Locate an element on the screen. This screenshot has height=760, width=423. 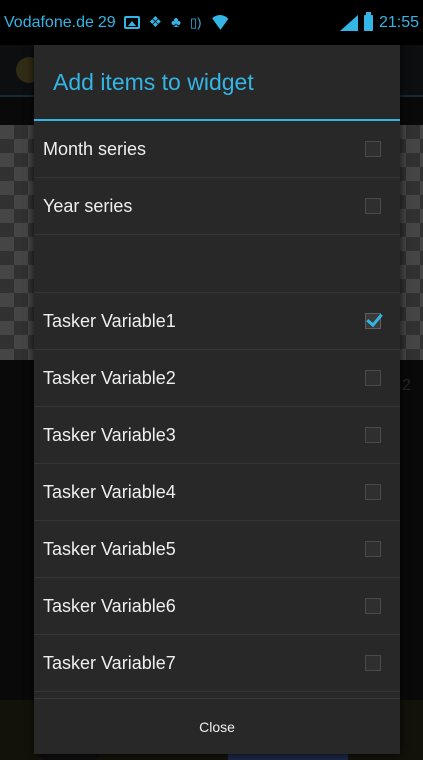
list-item-label: Year series is located at coordinates (88, 205).